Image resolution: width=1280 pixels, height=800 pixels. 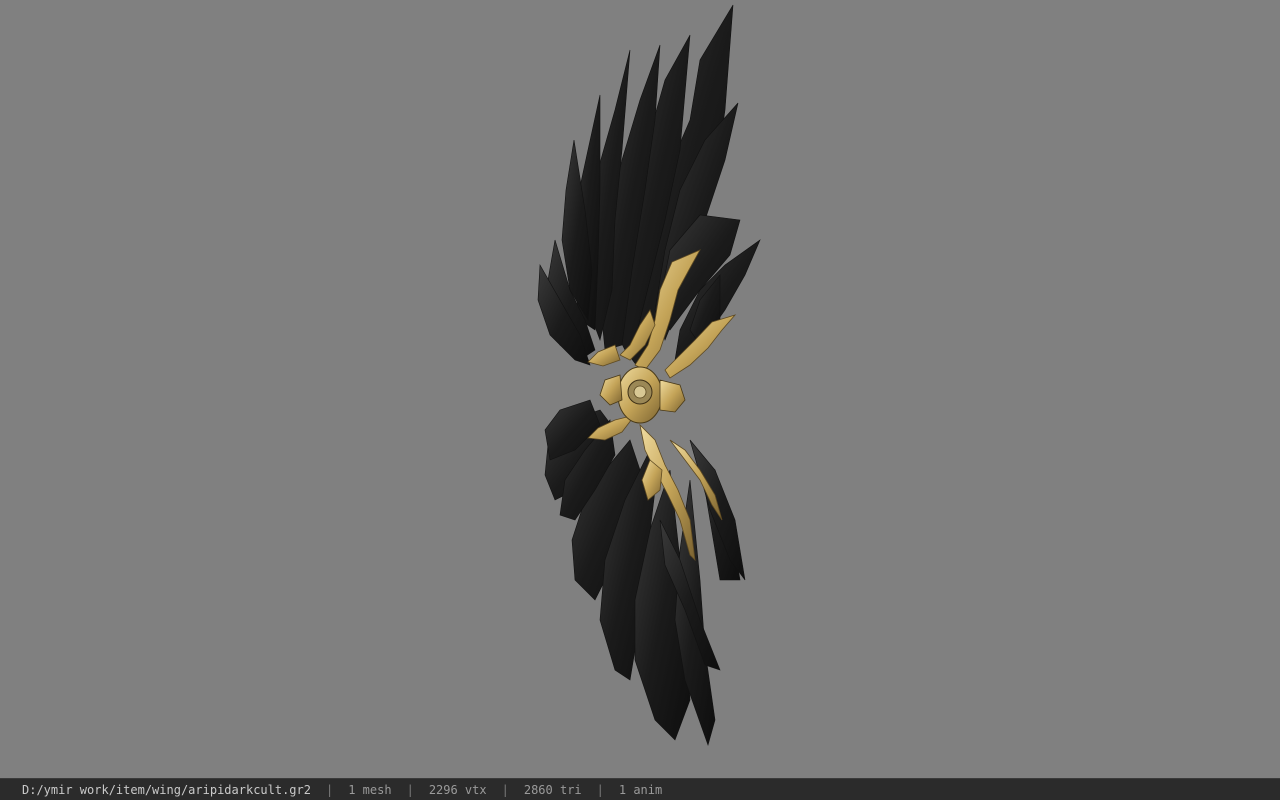 I want to click on anim-count: 1 anim, so click(x=640, y=789).